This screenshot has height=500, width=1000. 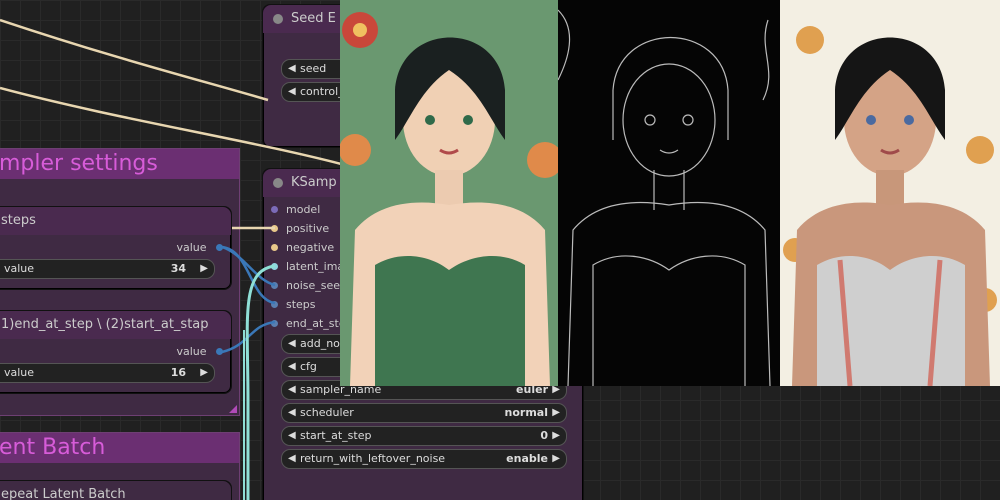 What do you see at coordinates (321, 343) in the screenshot?
I see `widget-label: add_noi` at bounding box center [321, 343].